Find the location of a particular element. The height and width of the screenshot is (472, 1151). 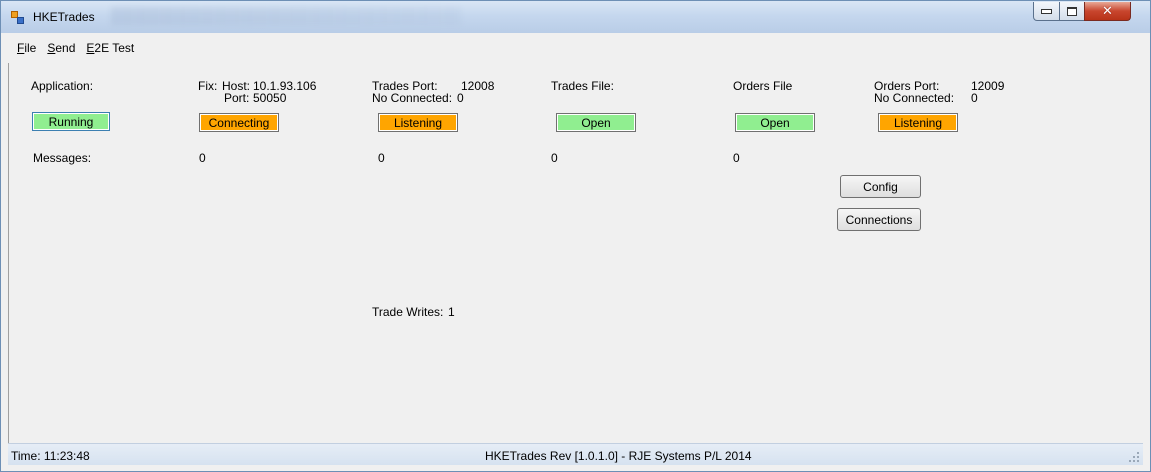

fix-messages-count: 0 is located at coordinates (202, 158).